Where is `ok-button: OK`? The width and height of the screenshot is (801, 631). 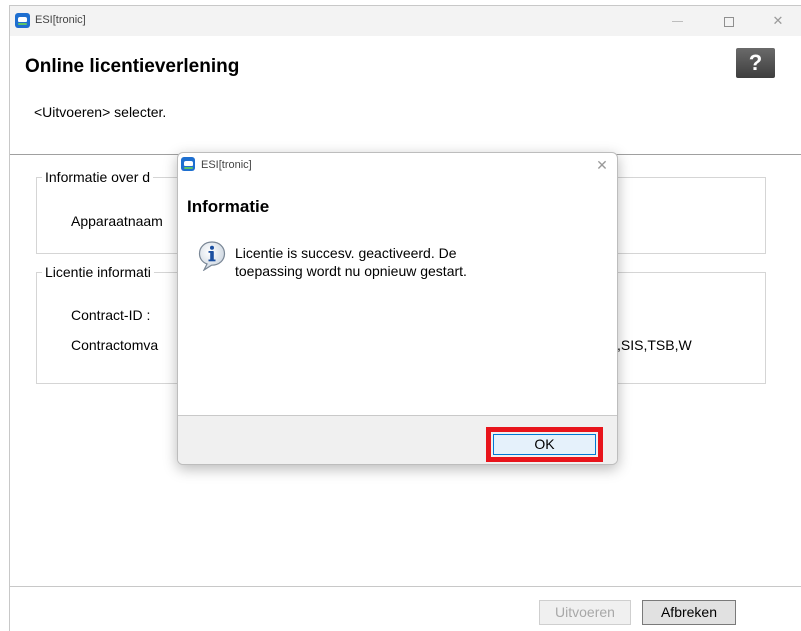 ok-button: OK is located at coordinates (544, 444).